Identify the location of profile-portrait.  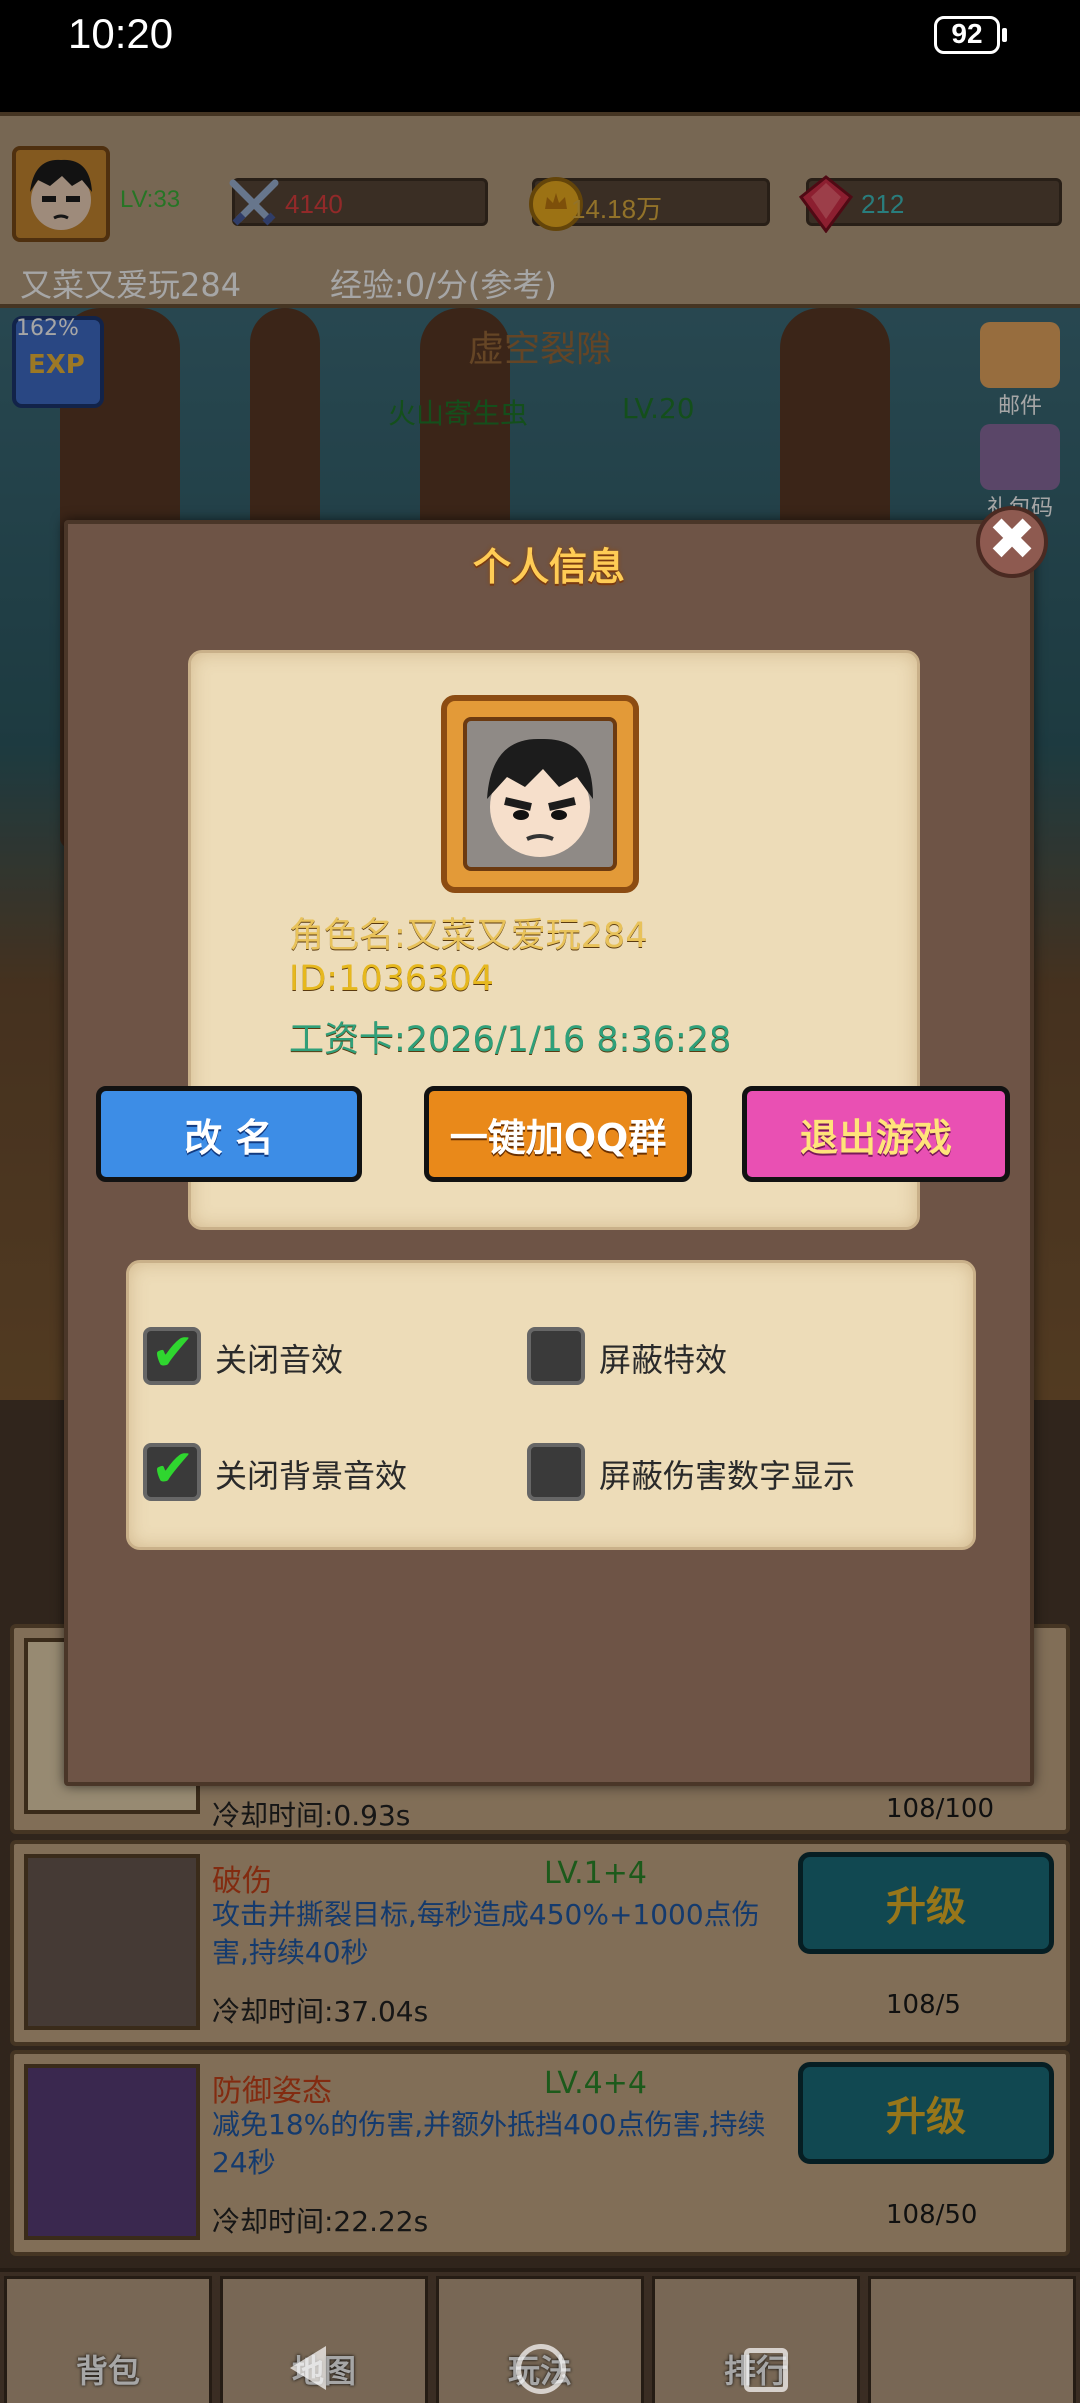
(540, 794).